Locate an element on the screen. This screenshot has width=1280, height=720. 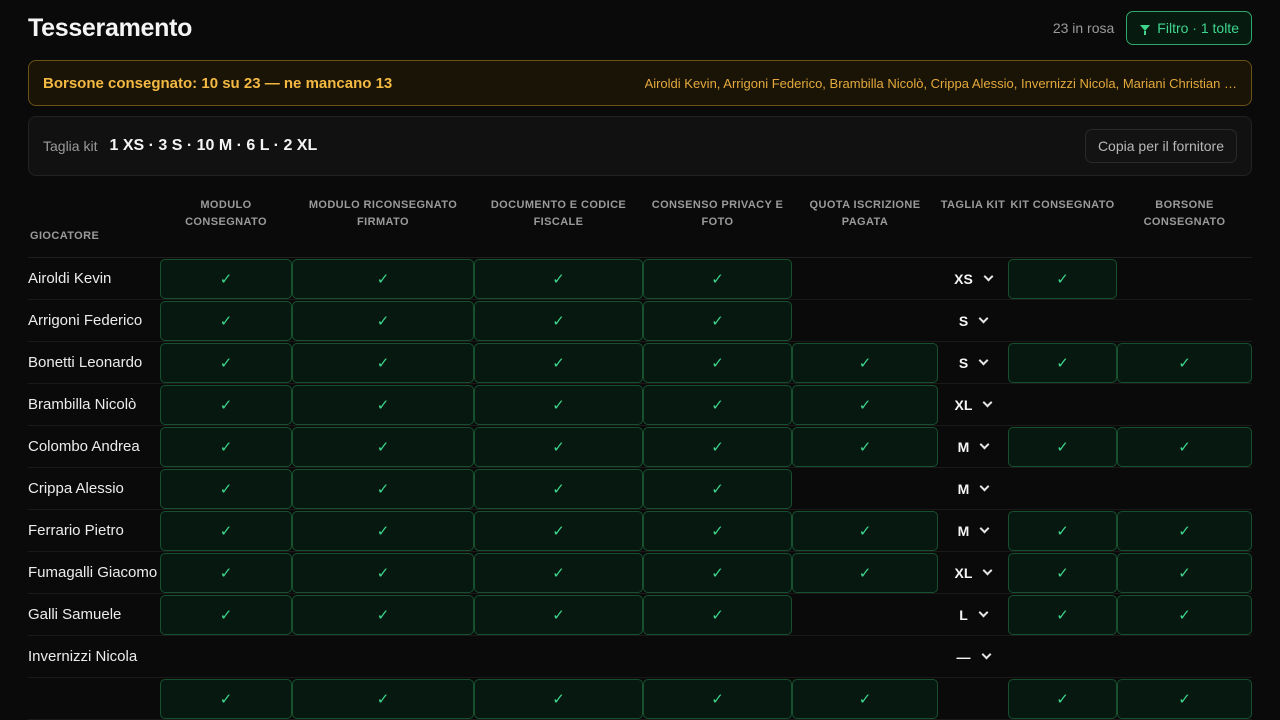
modulo-firmato-cell is located at coordinates (383, 657).